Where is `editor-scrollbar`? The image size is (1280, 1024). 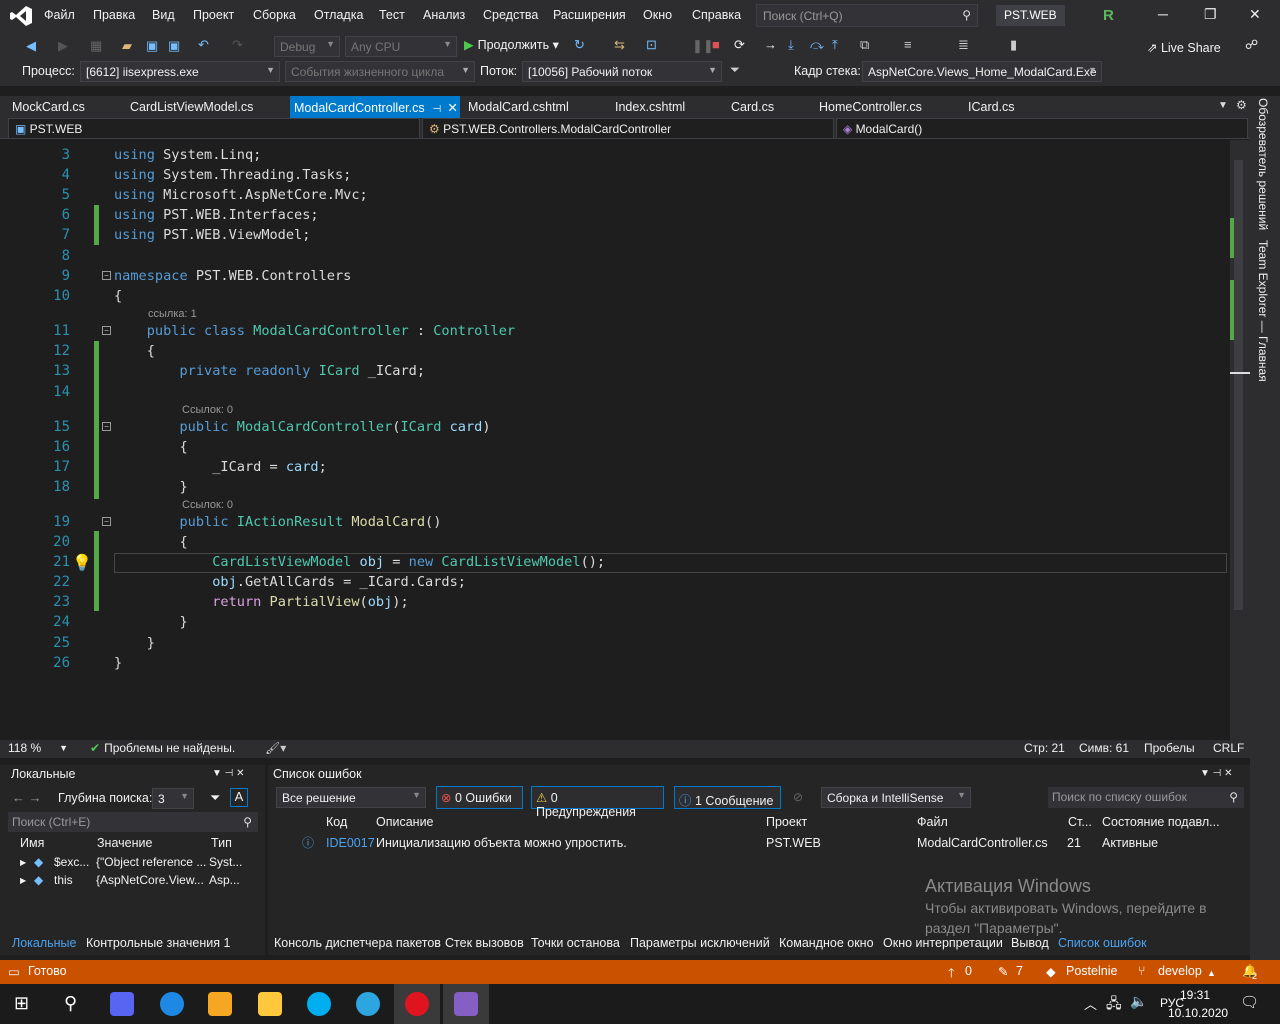 editor-scrollbar is located at coordinates (1240, 440).